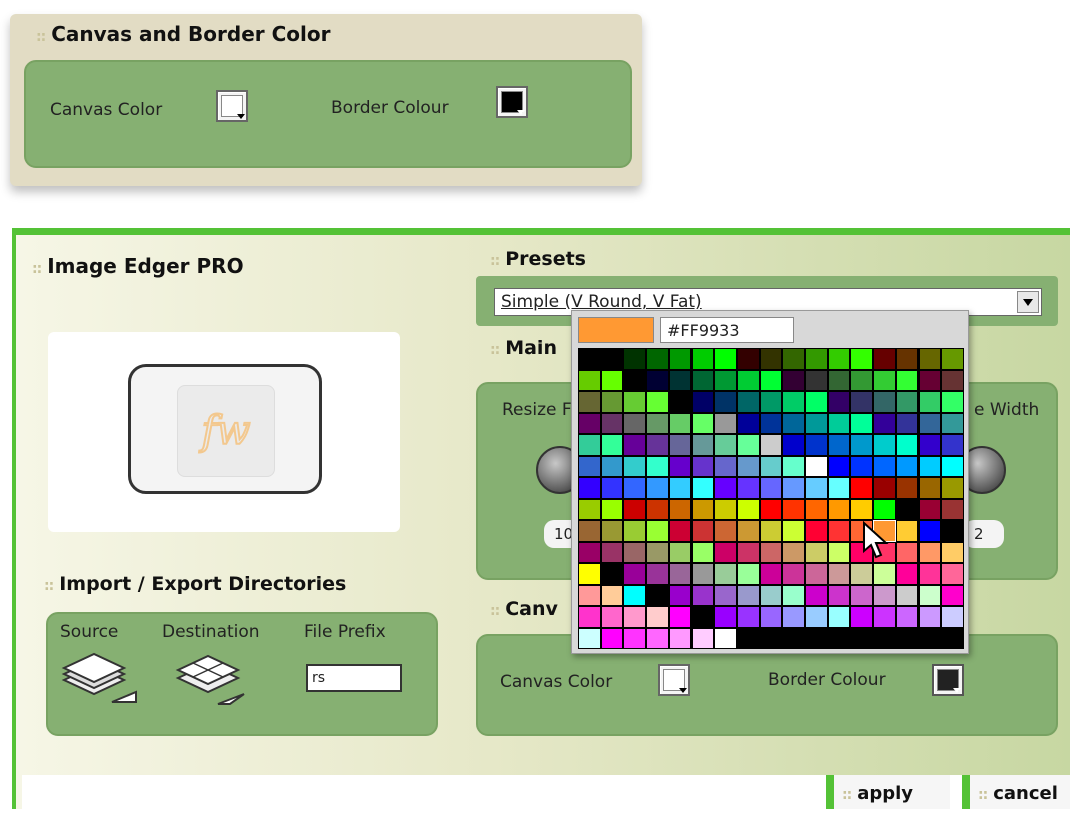  Describe the element at coordinates (727, 330) in the screenshot. I see `hex-input: #FF9933` at that location.